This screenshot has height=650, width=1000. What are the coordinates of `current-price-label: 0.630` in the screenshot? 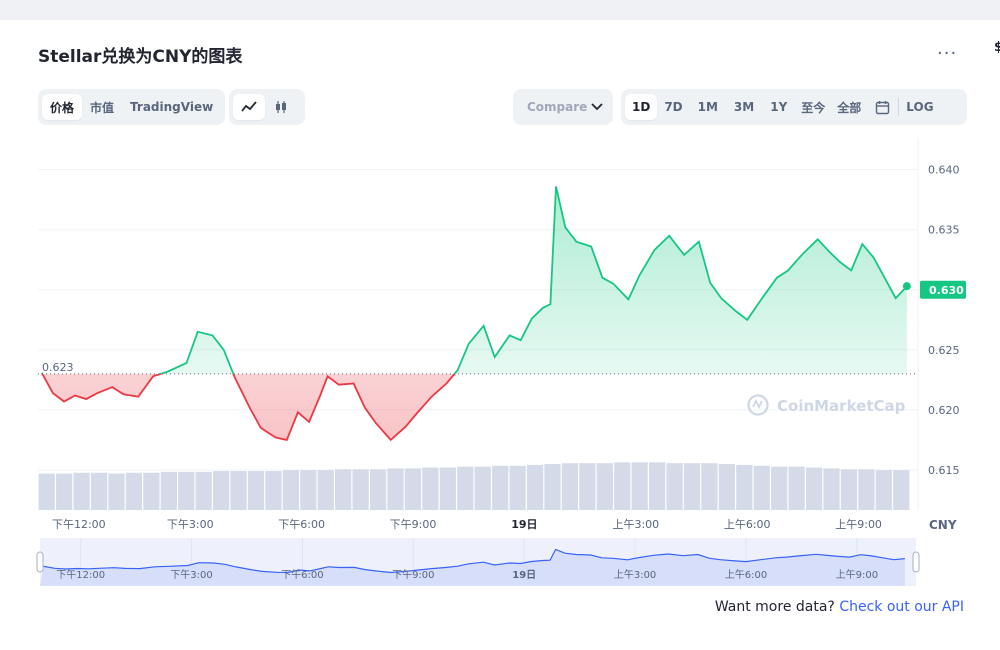 It's located at (946, 290).